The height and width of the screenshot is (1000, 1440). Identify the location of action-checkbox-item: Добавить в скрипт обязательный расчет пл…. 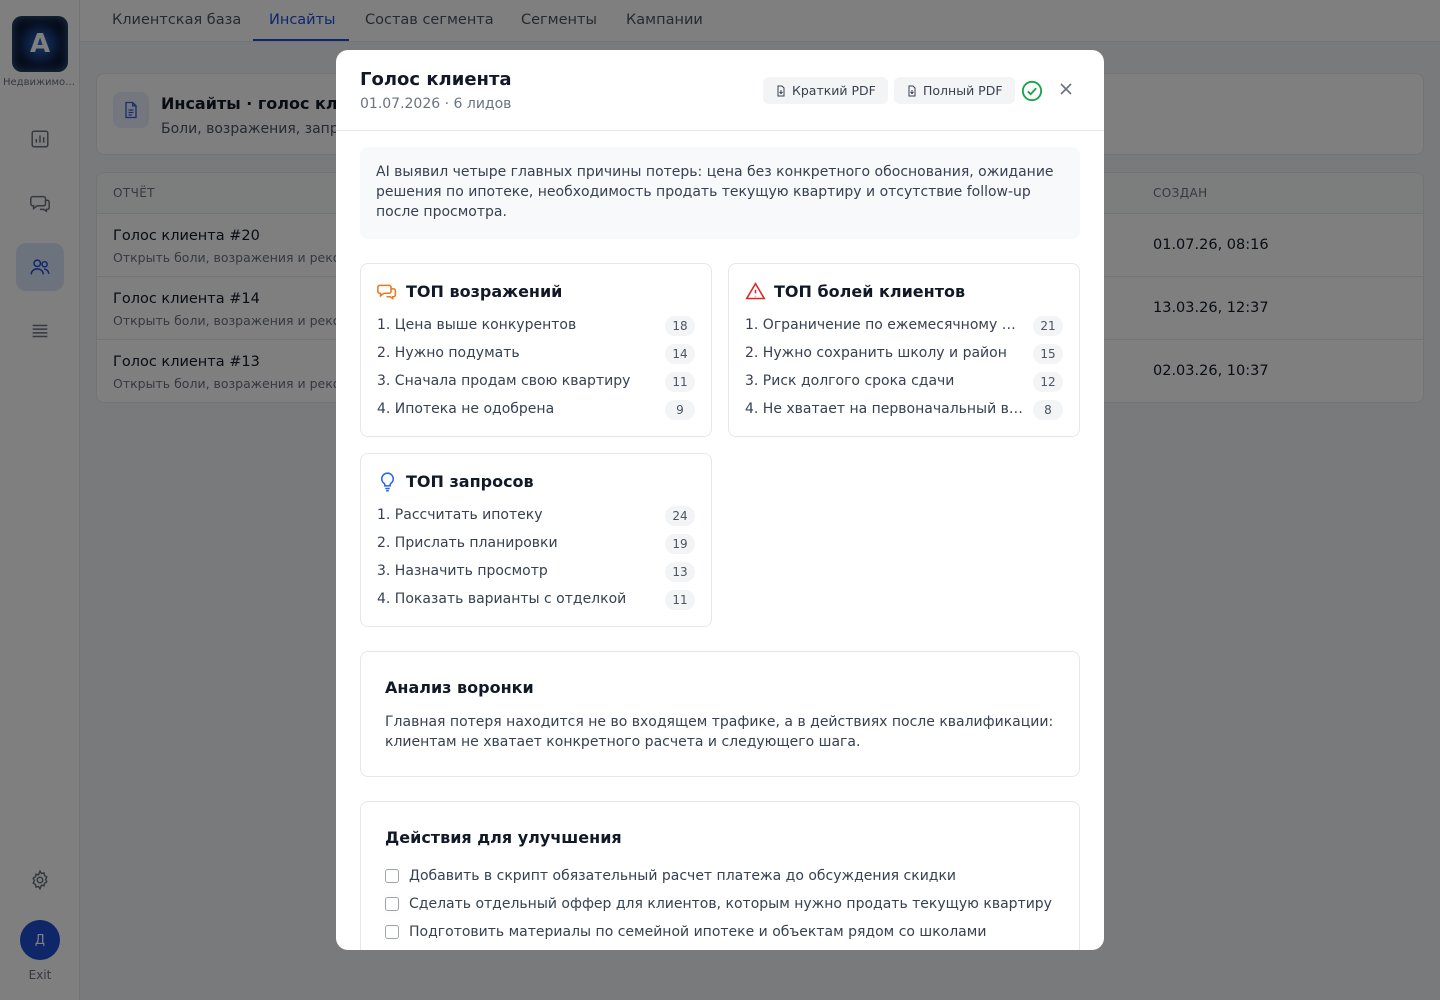
(670, 876).